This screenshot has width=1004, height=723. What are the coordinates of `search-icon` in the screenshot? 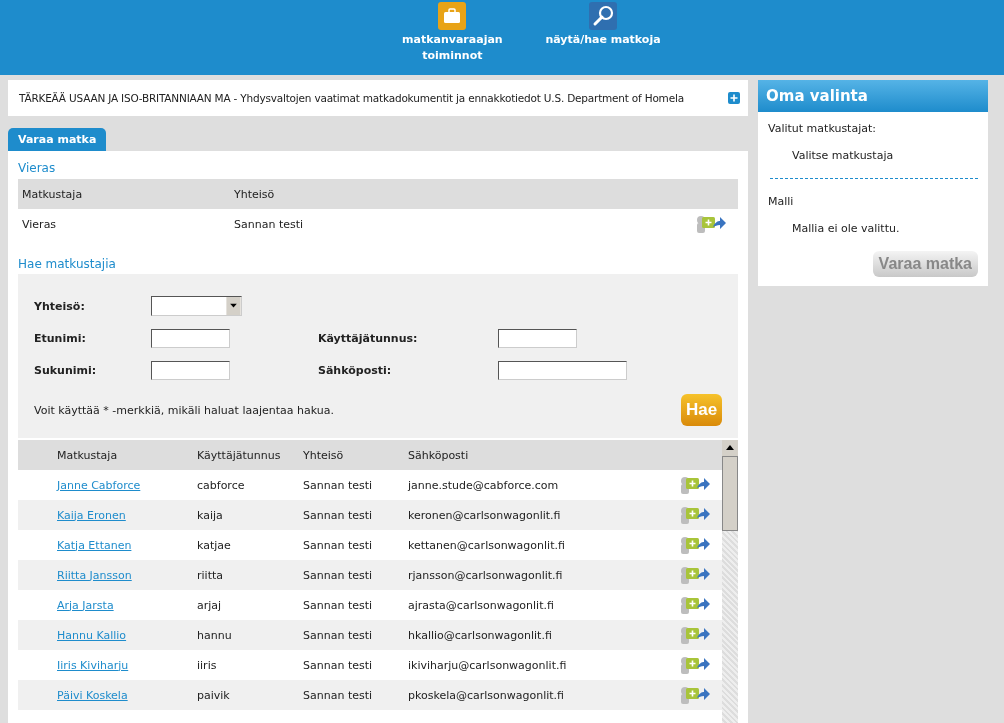 It's located at (603, 16).